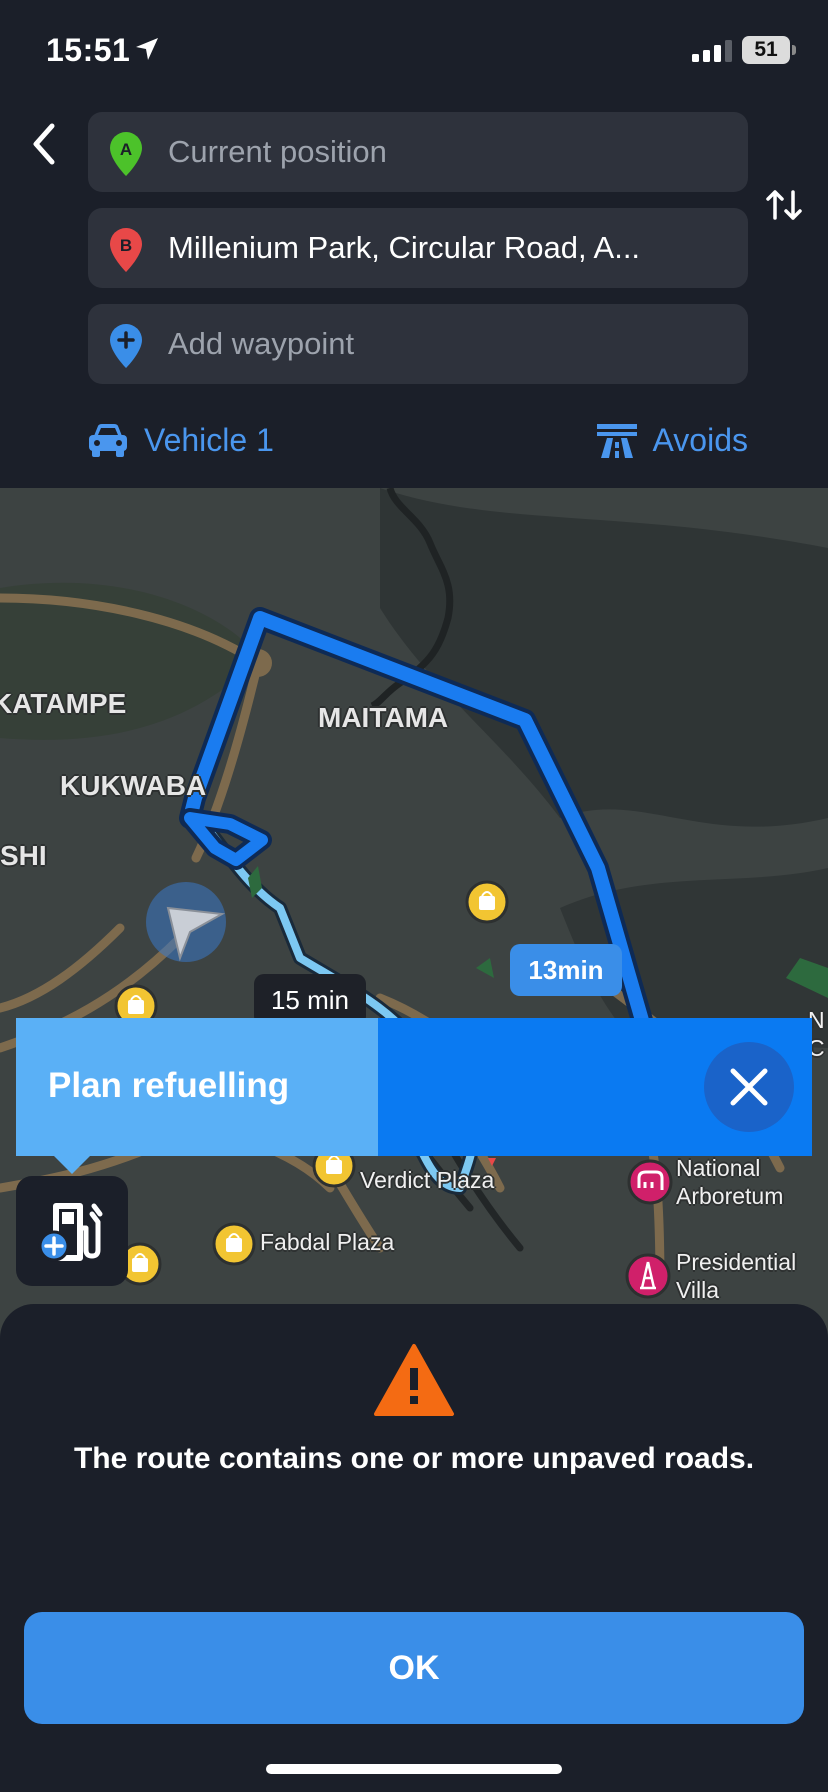  What do you see at coordinates (418, 344) in the screenshot?
I see `add-waypoint-field: Add waypoint` at bounding box center [418, 344].